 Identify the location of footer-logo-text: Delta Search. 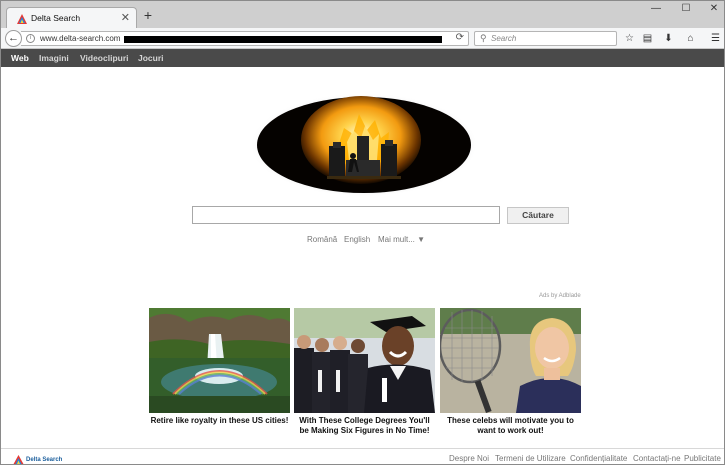
(44, 460).